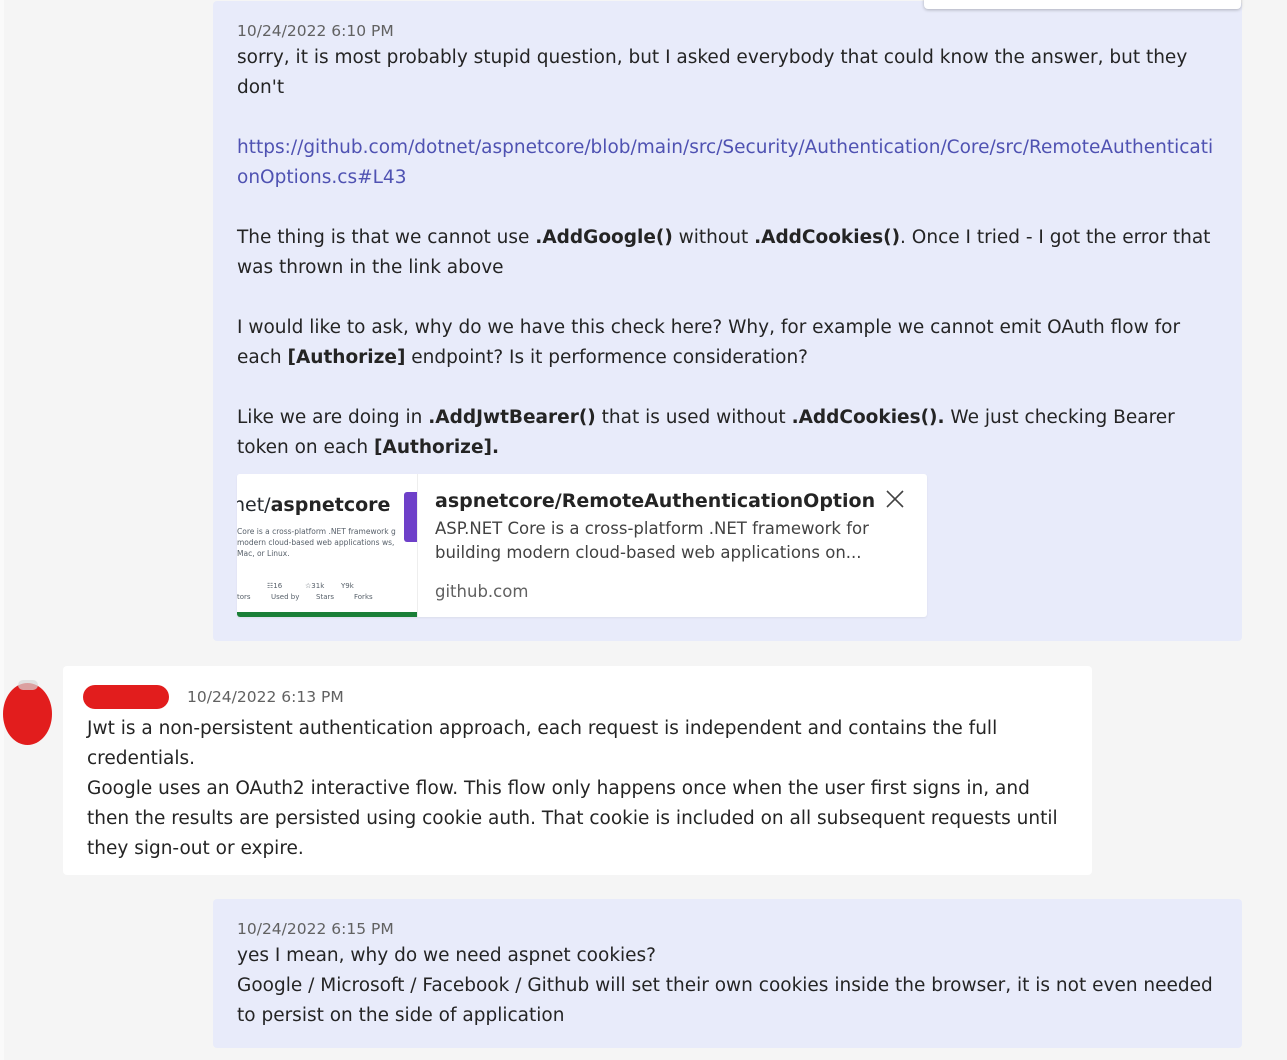 This screenshot has height=1060, width=1287. What do you see at coordinates (126, 696) in the screenshot?
I see `sender-name-redacted` at bounding box center [126, 696].